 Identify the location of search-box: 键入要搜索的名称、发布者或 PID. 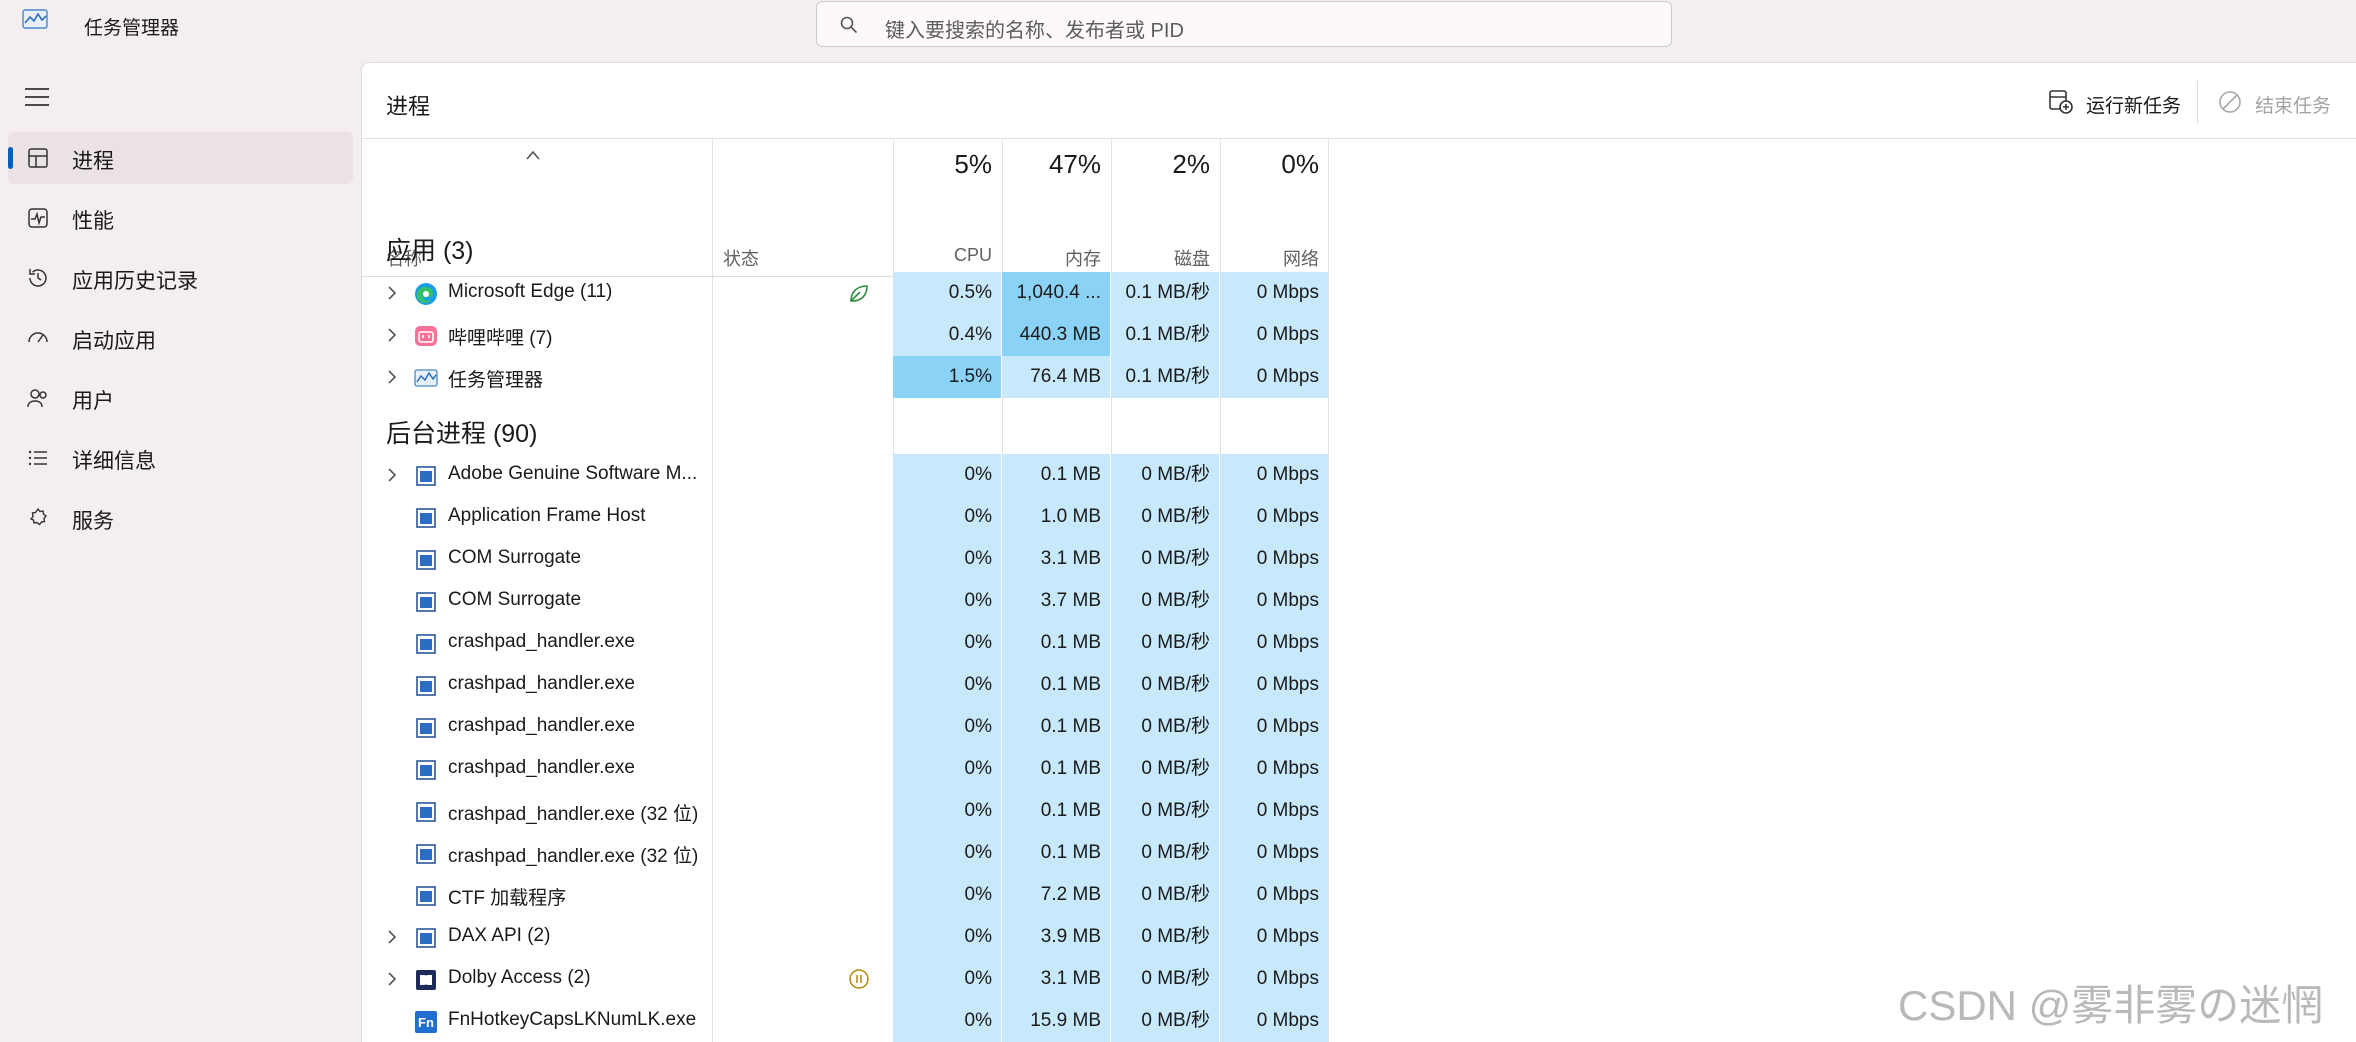
(1244, 24).